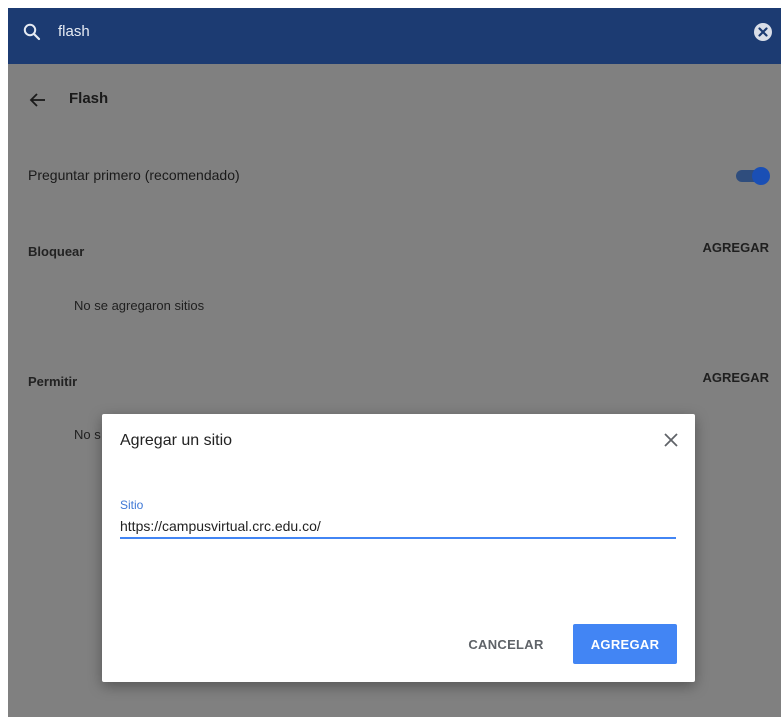 The image size is (781, 717). I want to click on block-empty-text: No se agregaron sitios, so click(139, 305).